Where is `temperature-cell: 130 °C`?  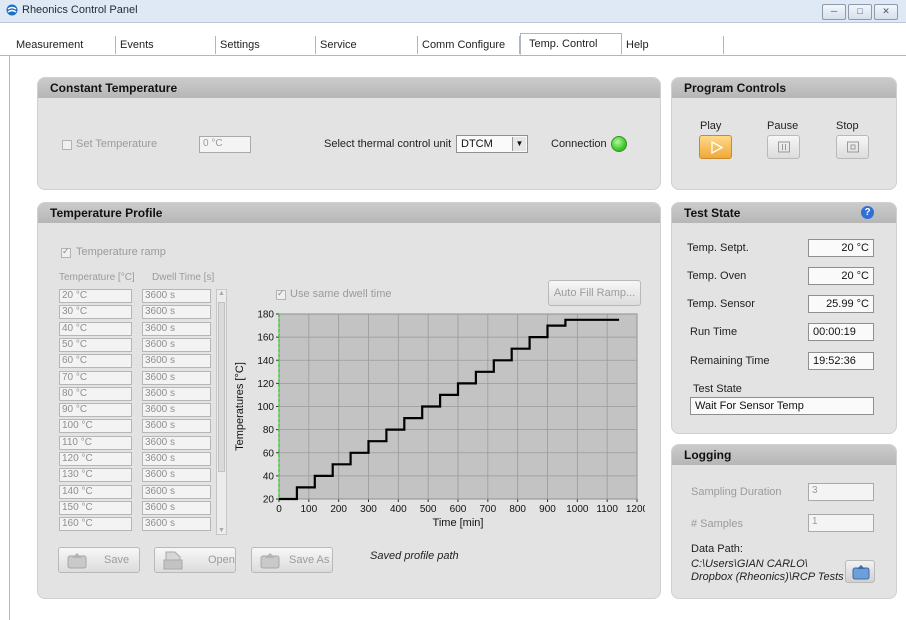
temperature-cell: 130 °C is located at coordinates (95, 475).